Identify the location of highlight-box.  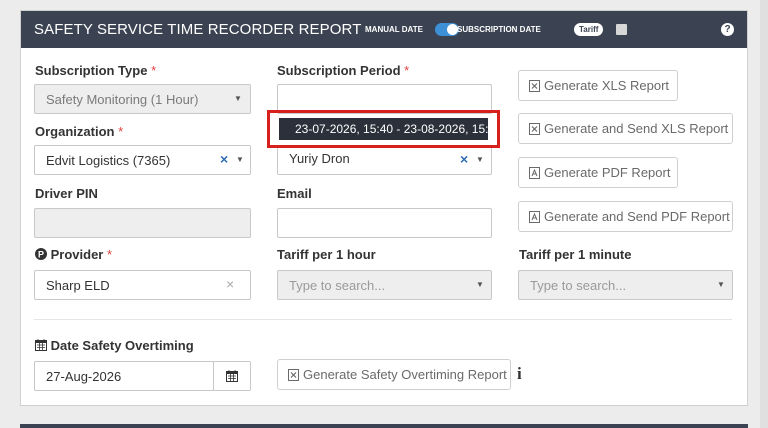
(383, 129).